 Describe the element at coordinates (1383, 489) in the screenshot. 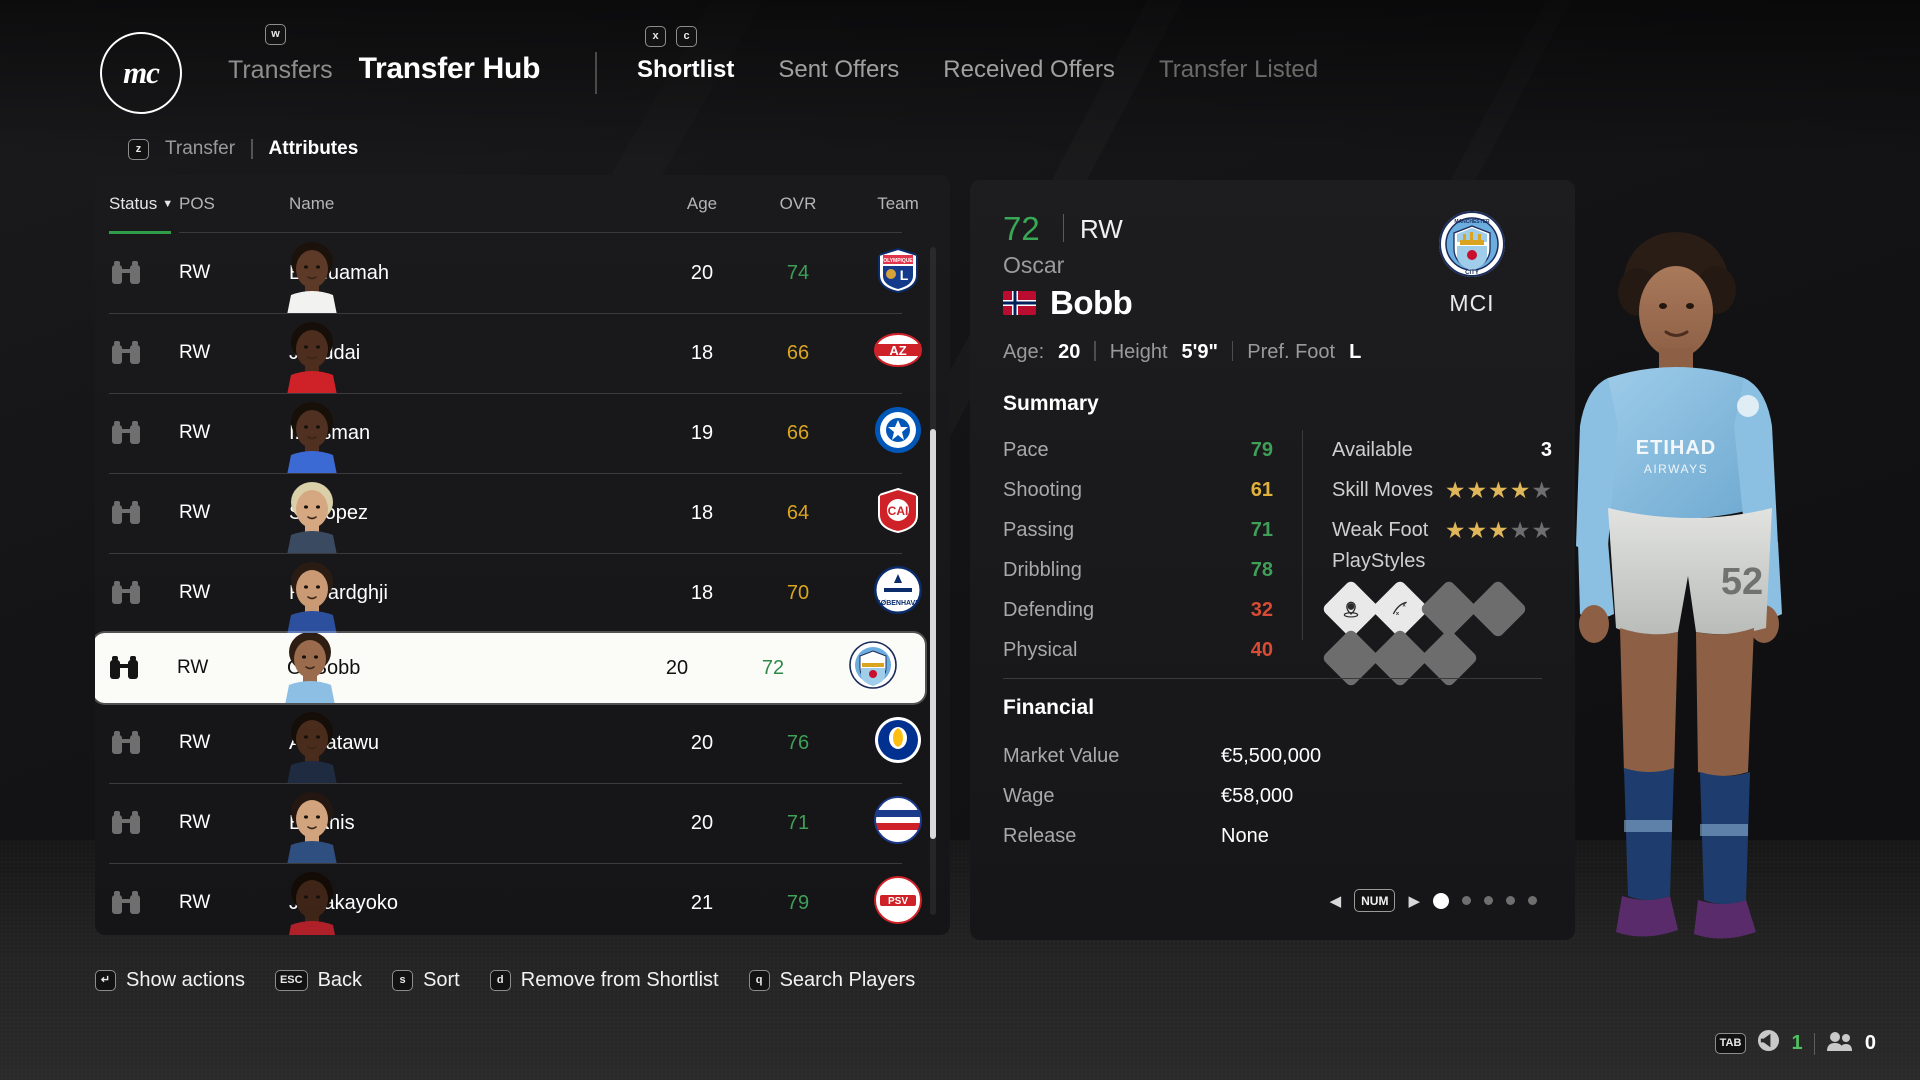

I see `skill-moves-label: Skill Moves` at that location.